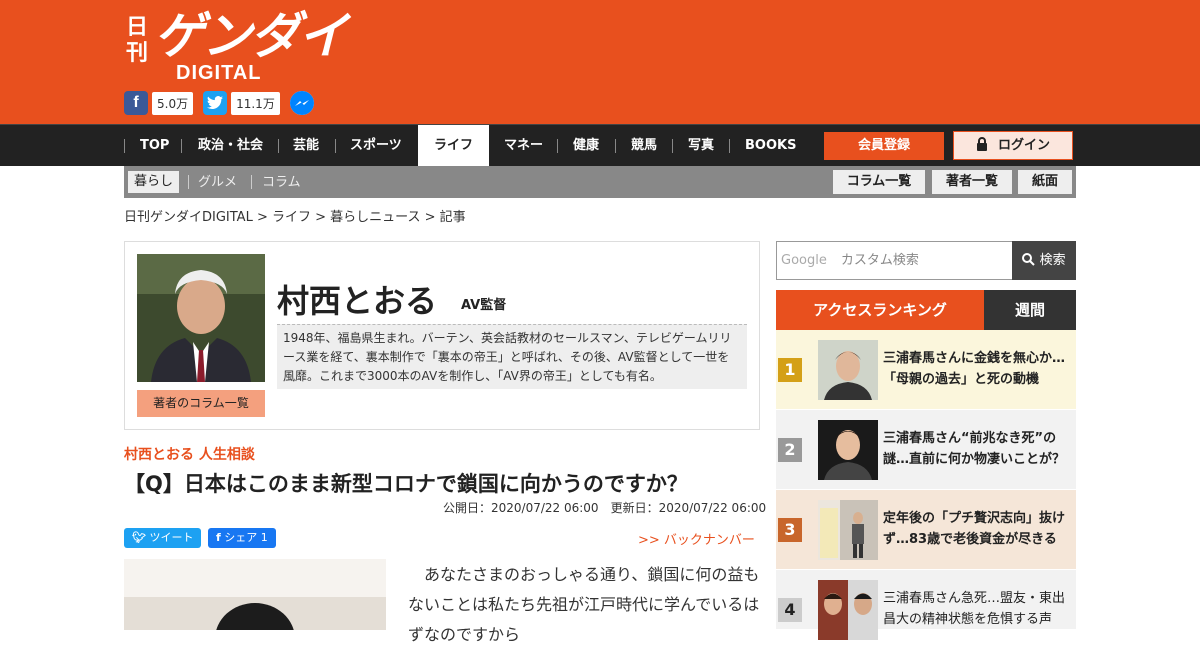 The width and height of the screenshot is (1200, 650). What do you see at coordinates (201, 403) in the screenshot?
I see `author-columns-button: 著者のコラム一覧` at bounding box center [201, 403].